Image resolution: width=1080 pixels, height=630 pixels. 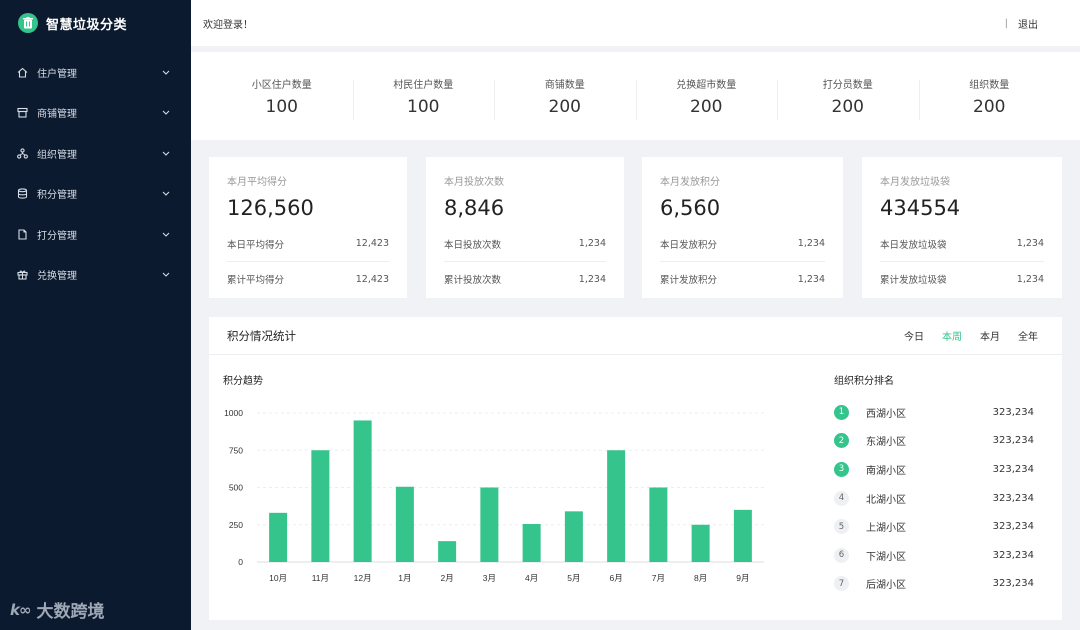 What do you see at coordinates (95, 275) in the screenshot?
I see `sidebar-item-exchange: 兑换管理` at bounding box center [95, 275].